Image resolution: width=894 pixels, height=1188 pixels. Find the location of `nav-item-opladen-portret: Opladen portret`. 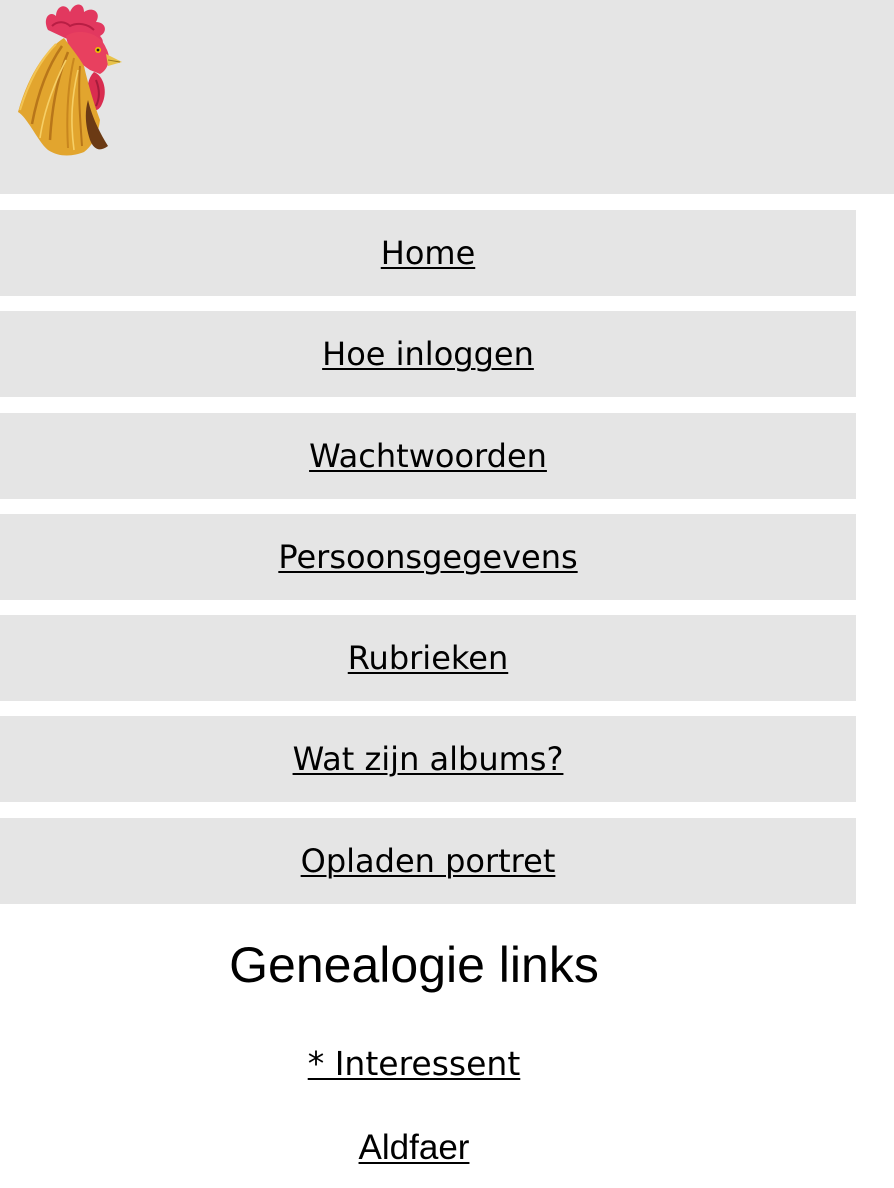

nav-item-opladen-portret: Opladen portret is located at coordinates (428, 860).